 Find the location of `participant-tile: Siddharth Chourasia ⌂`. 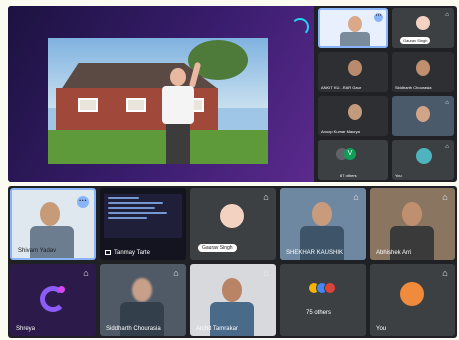

participant-tile: Siddharth Chourasia ⌂ is located at coordinates (143, 300).